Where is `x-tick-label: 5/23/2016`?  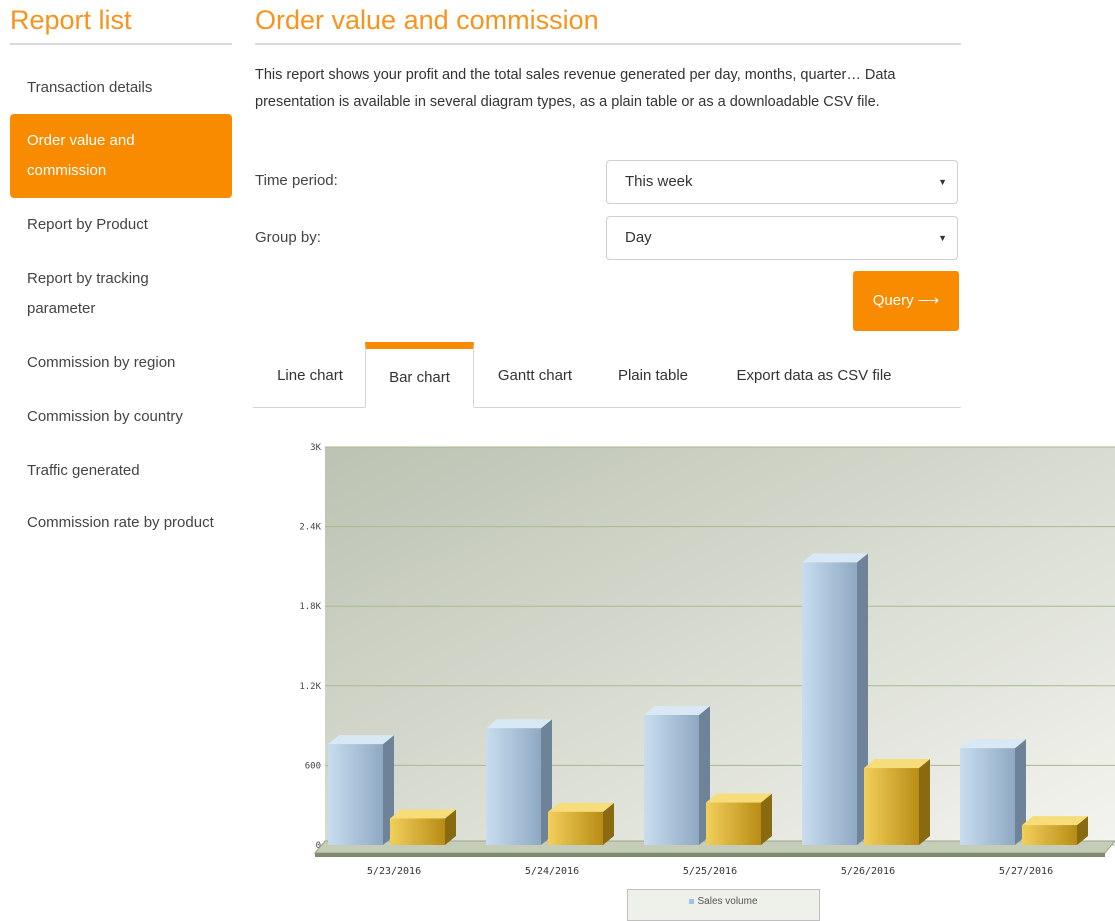 x-tick-label: 5/23/2016 is located at coordinates (394, 871).